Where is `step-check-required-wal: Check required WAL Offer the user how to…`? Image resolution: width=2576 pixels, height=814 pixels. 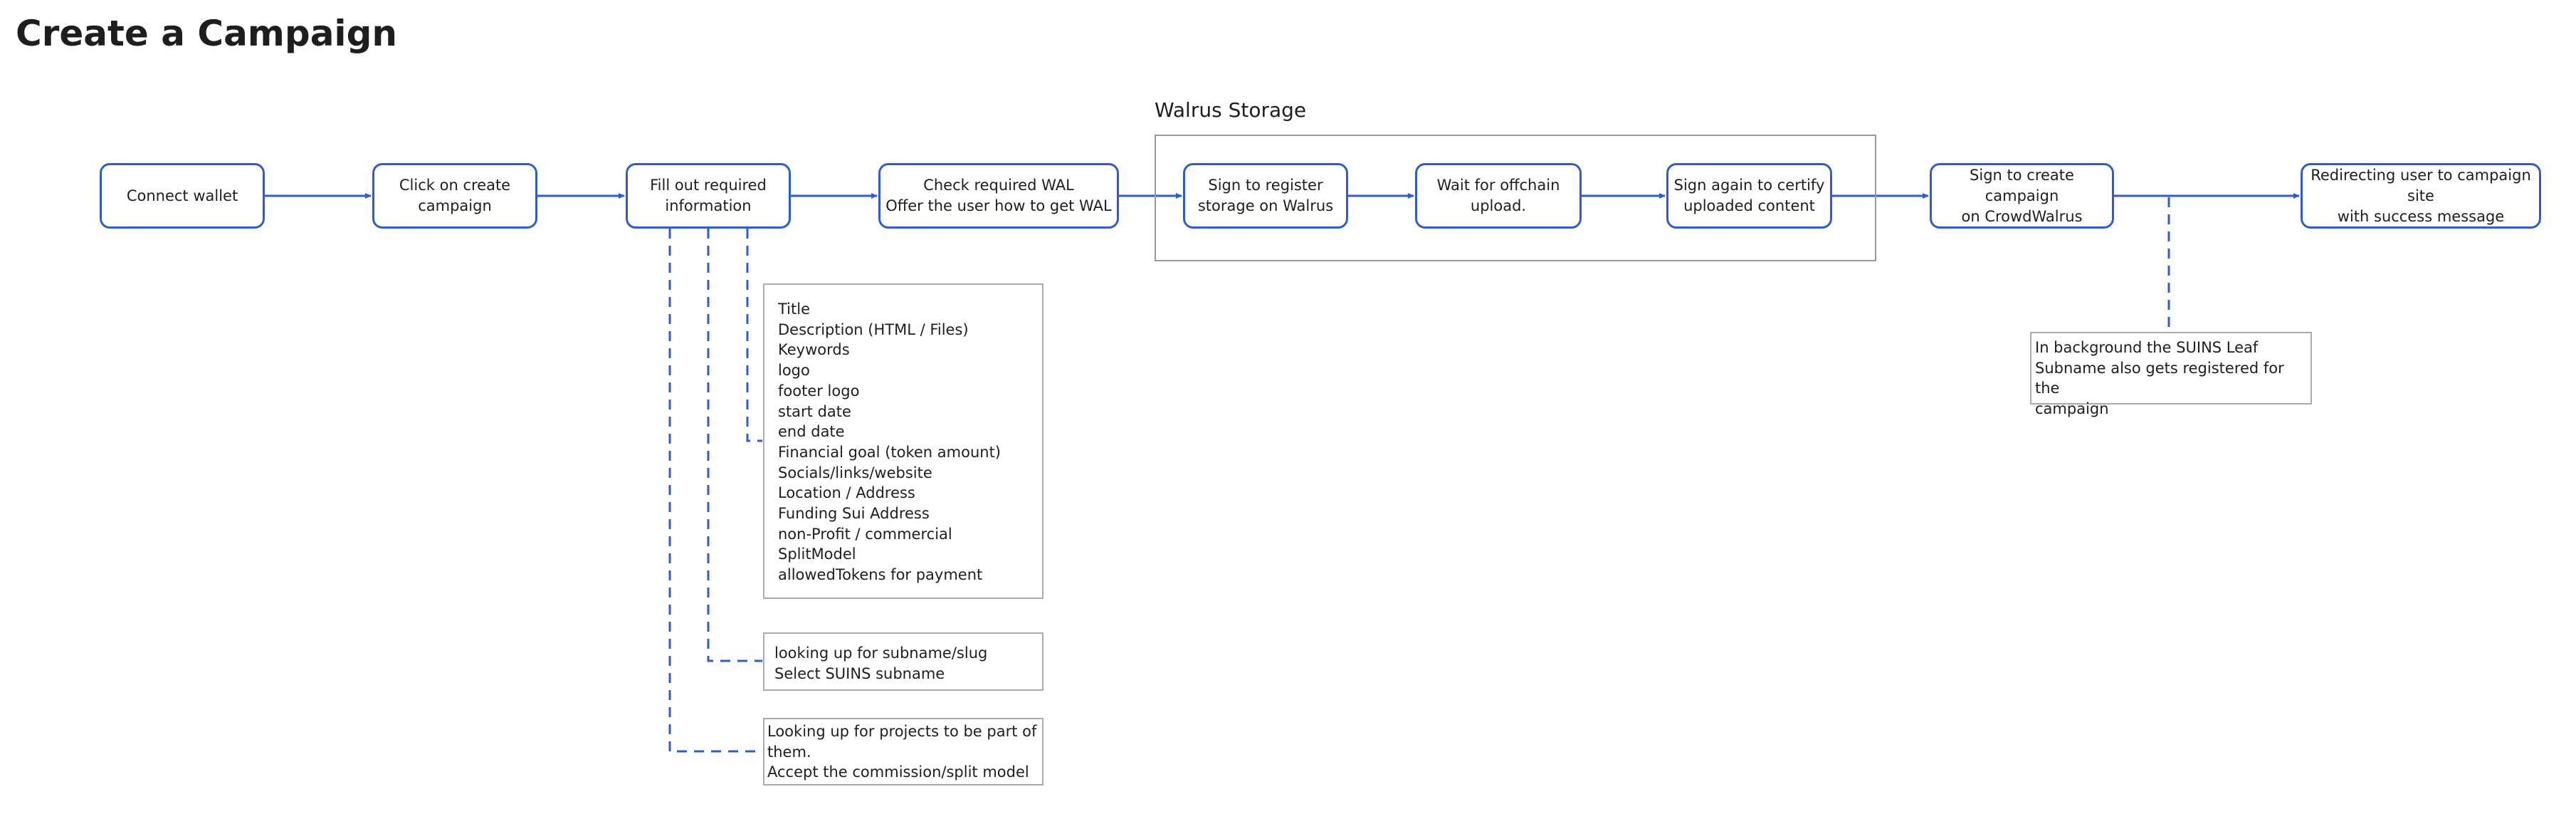
step-check-required-wal: Check required WAL Offer the user how to… is located at coordinates (999, 196).